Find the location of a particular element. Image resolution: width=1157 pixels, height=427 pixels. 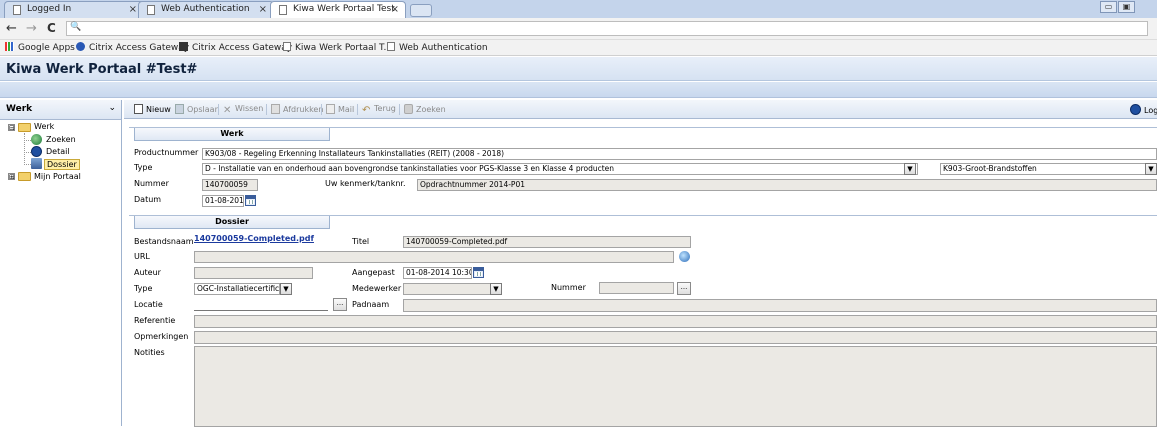

toolbar-label: Zoeken is located at coordinates (431, 109).